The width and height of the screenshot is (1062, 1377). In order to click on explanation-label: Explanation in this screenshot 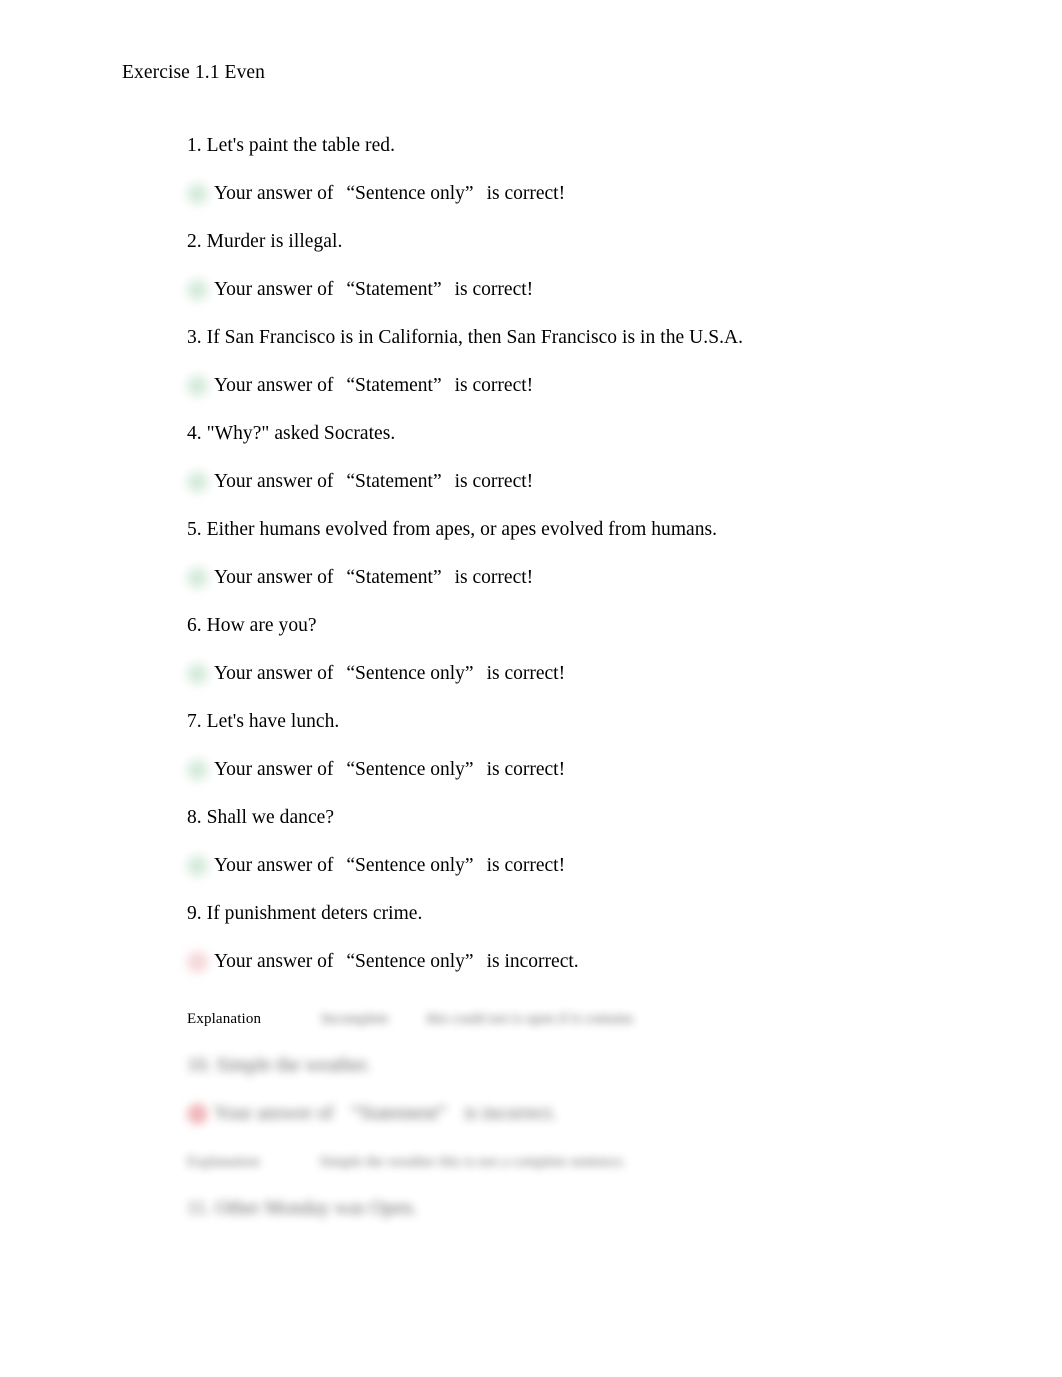, I will do `click(224, 1018)`.